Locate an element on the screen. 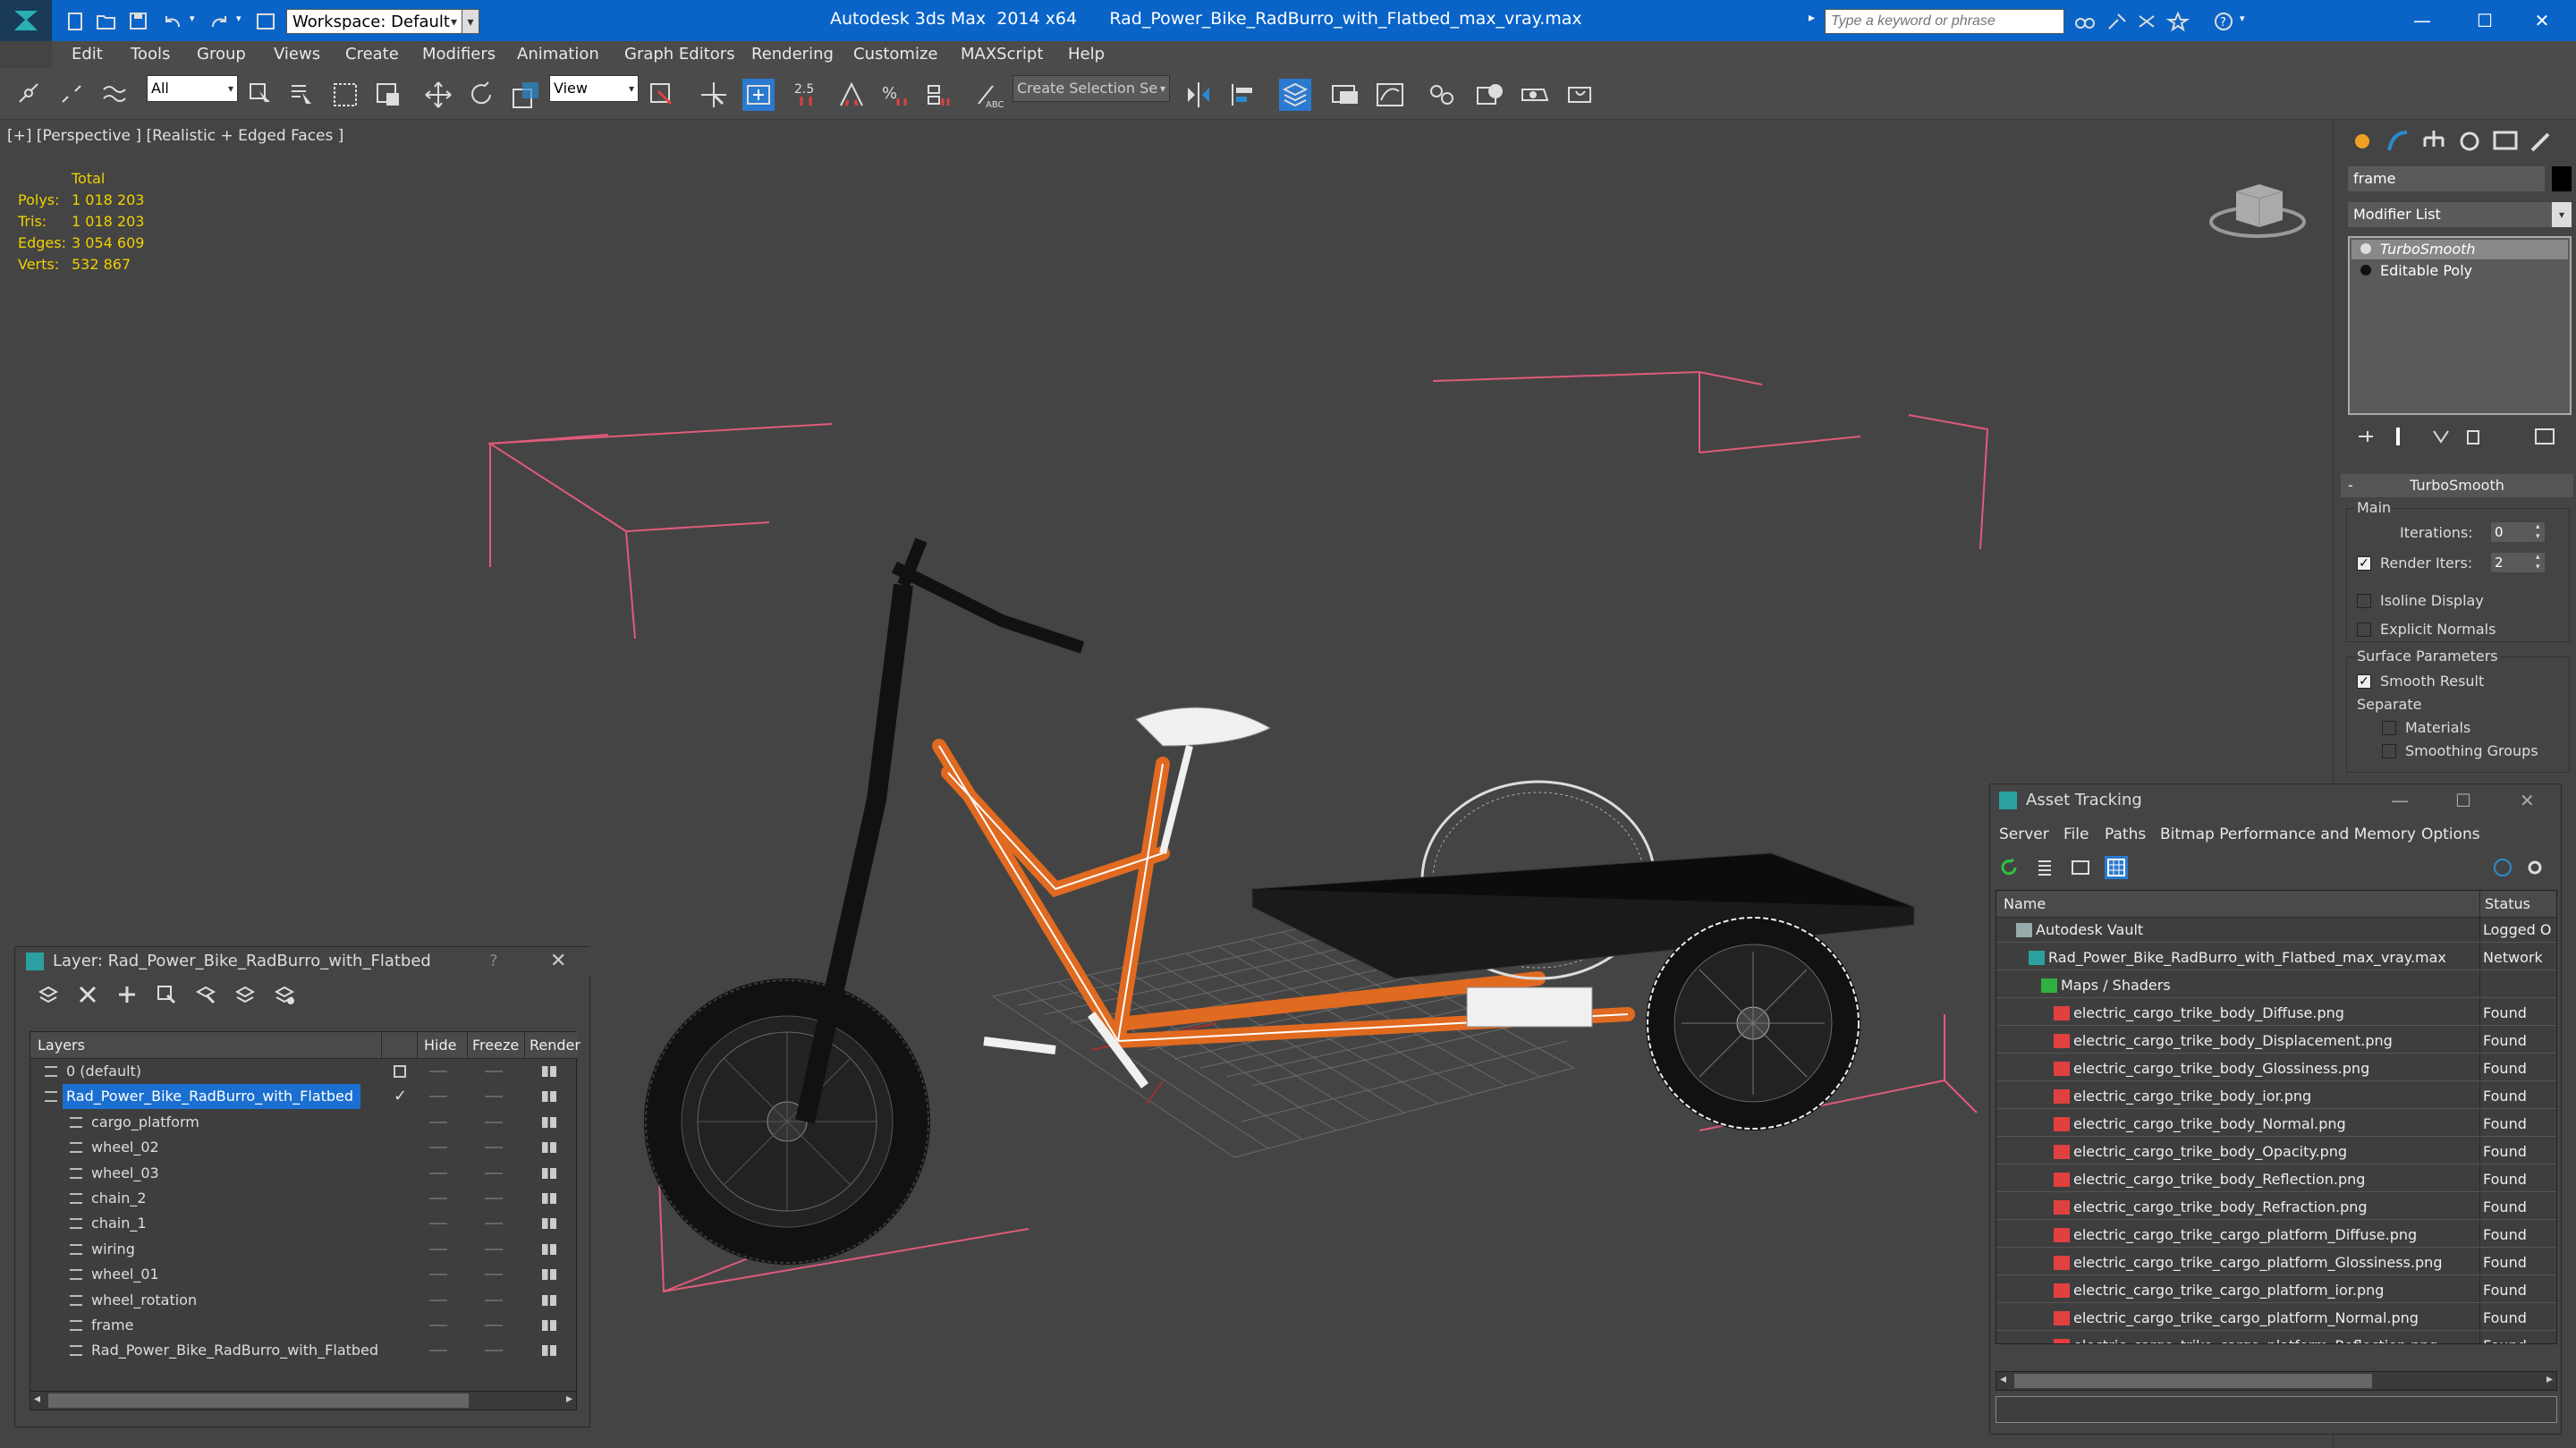  motion-tab-icon is located at coordinates (2469, 141).